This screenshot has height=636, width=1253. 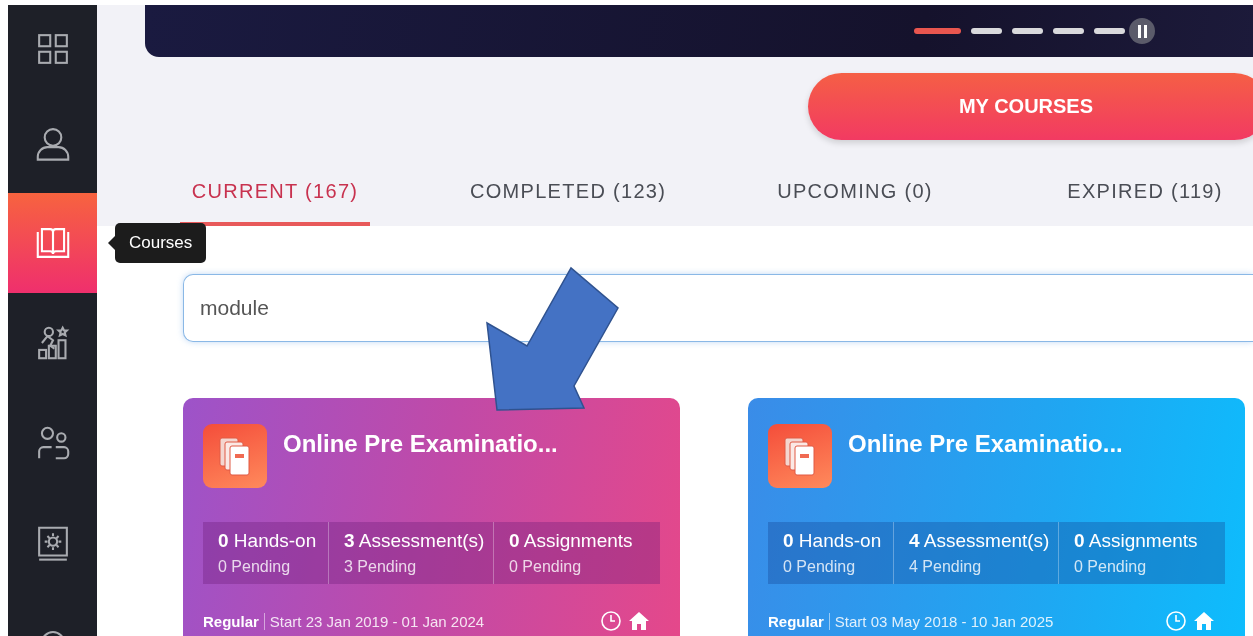 I want to click on tab: EXPIRED (119), so click(x=1145, y=193).